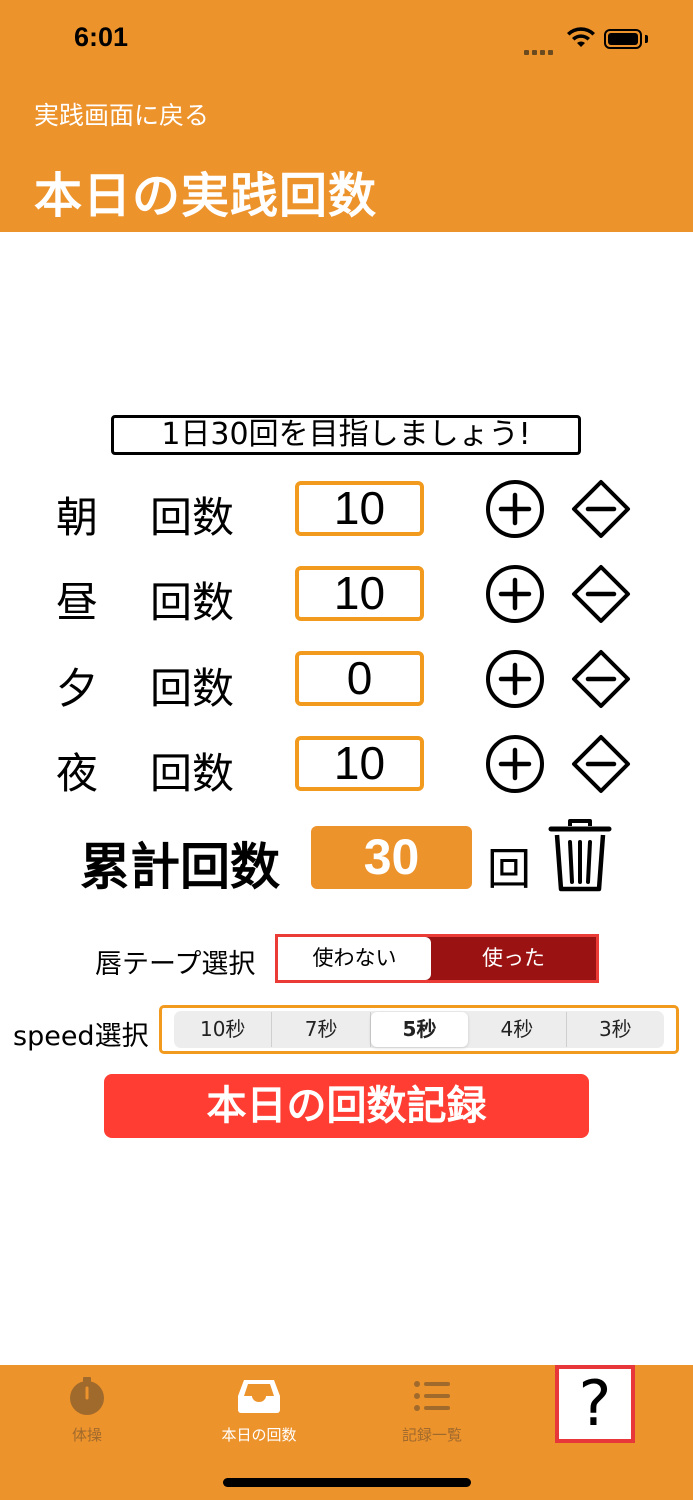  I want to click on total-count: 30, so click(391, 857).